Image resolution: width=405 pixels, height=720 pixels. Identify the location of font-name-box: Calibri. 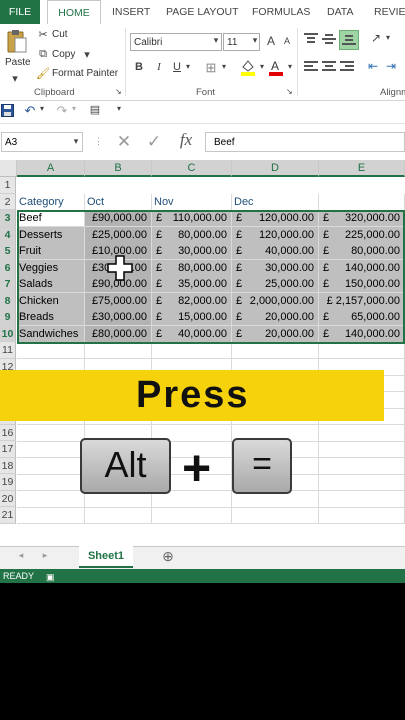
(176, 42).